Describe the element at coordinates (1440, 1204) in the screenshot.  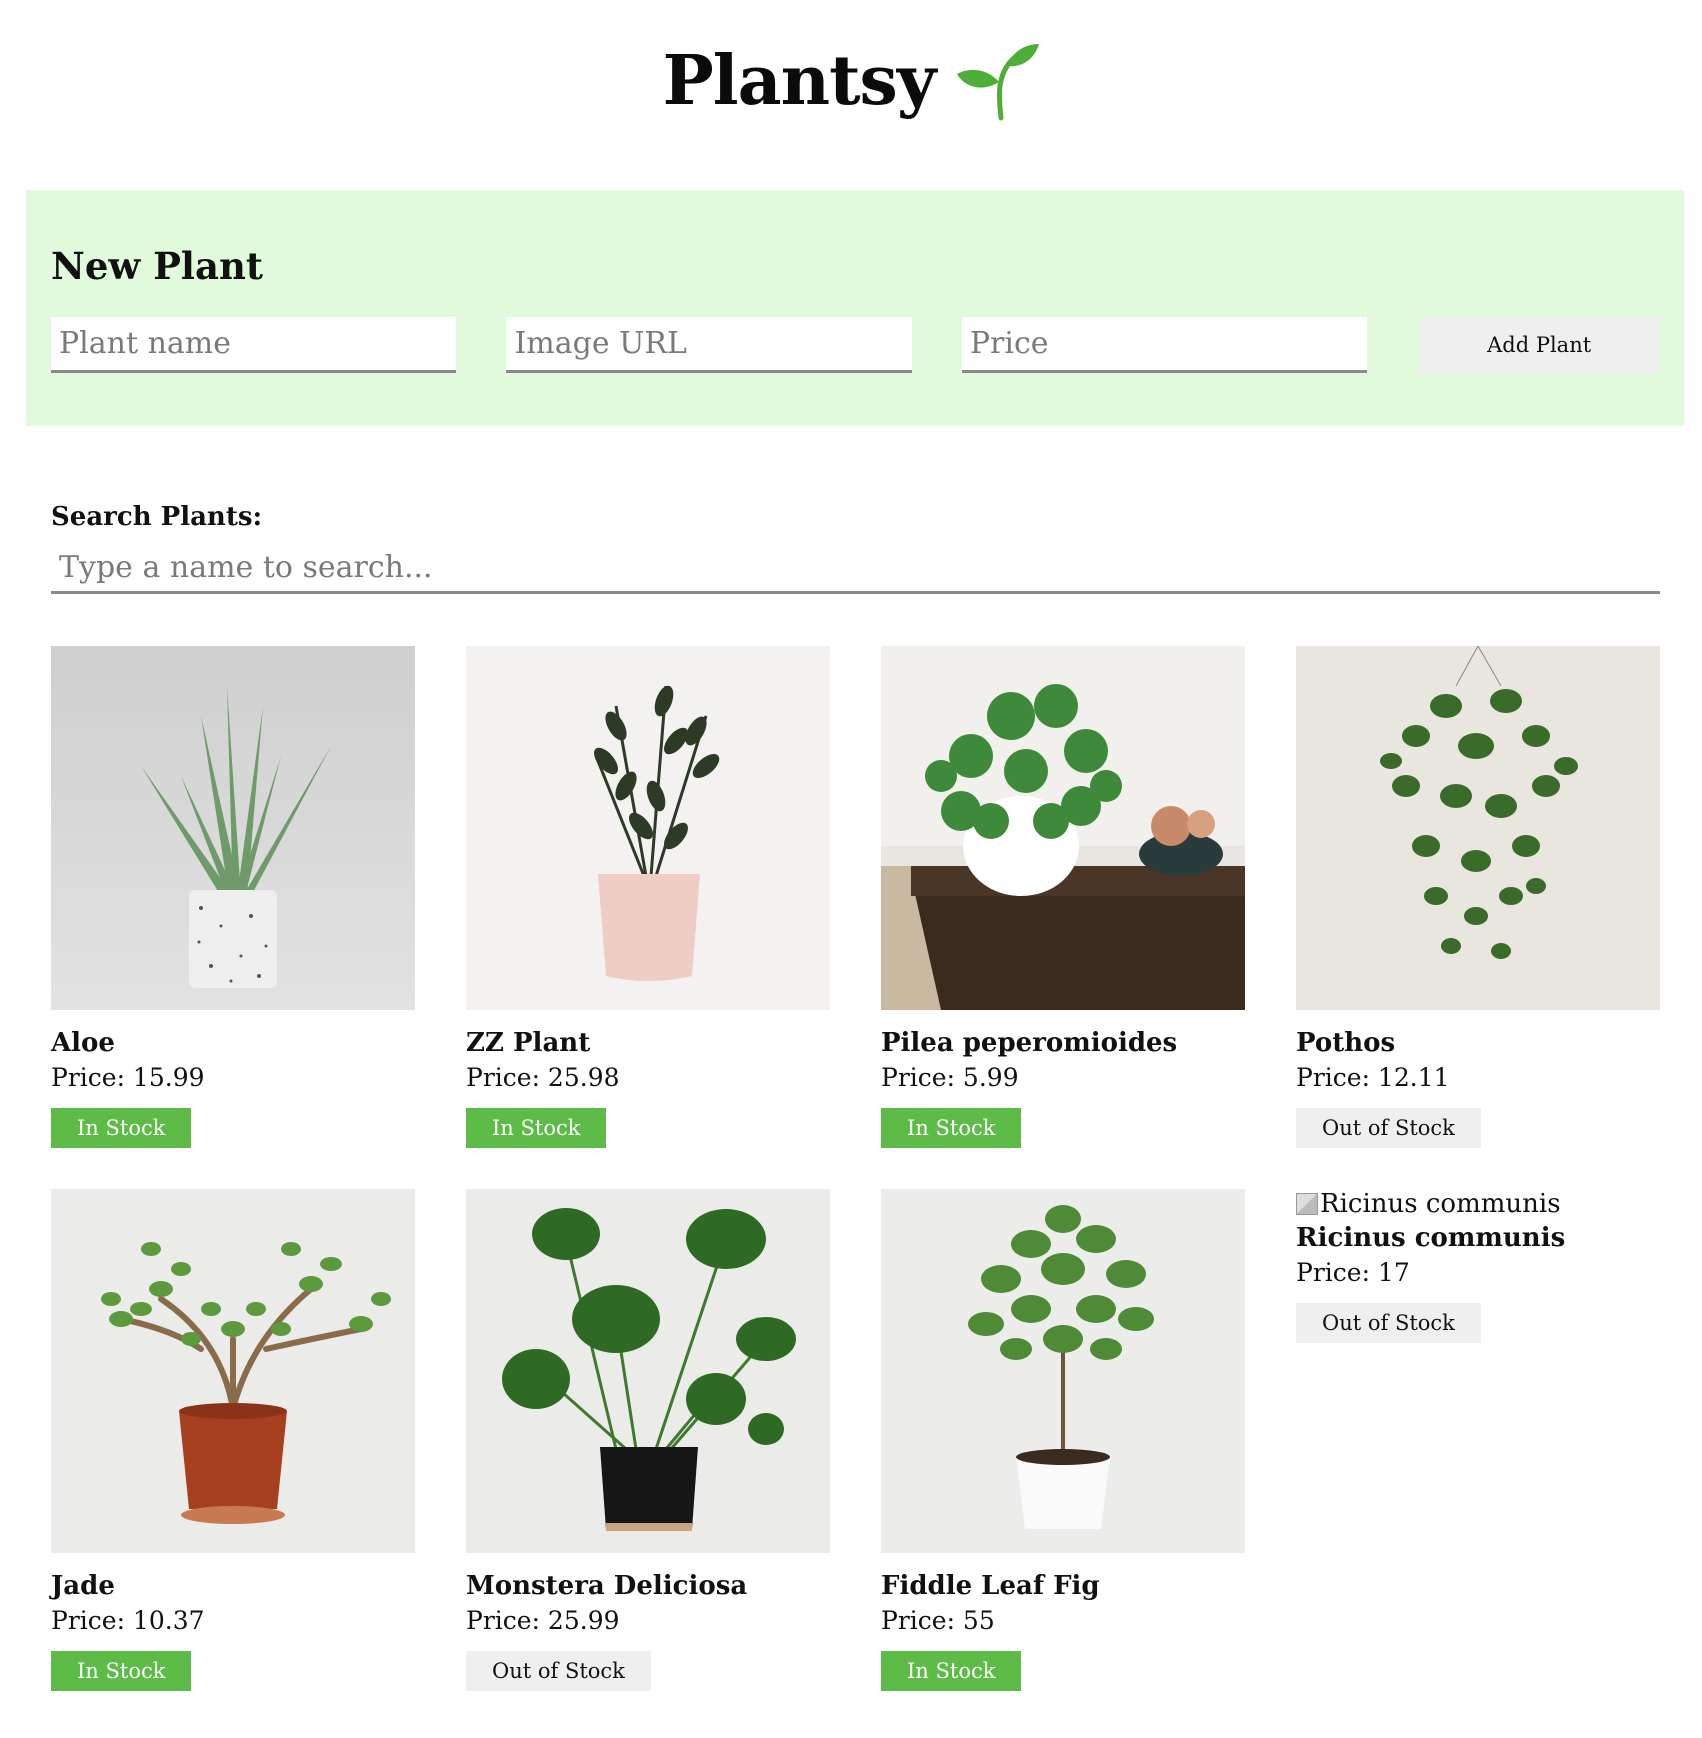
I see `image-alt-text: Ricinus communis` at that location.